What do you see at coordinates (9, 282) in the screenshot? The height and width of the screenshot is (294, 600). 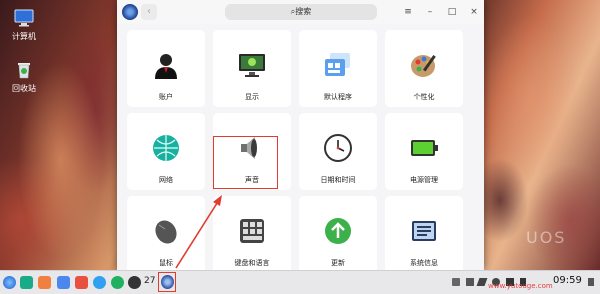 I see `launcher-icon` at bounding box center [9, 282].